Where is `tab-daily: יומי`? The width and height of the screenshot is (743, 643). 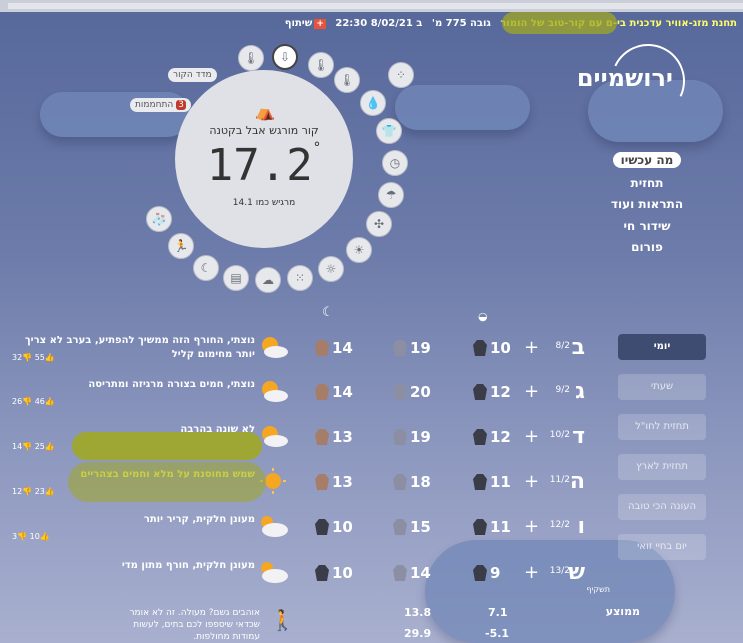 tab-daily: יומי is located at coordinates (662, 347).